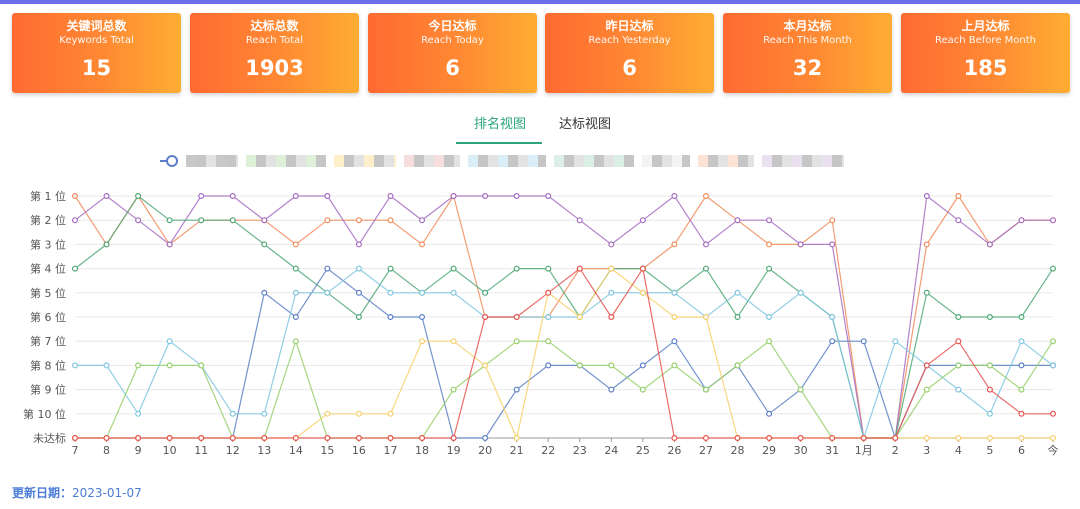 This screenshot has width=1080, height=509. I want to click on card-value: 185, so click(985, 68).